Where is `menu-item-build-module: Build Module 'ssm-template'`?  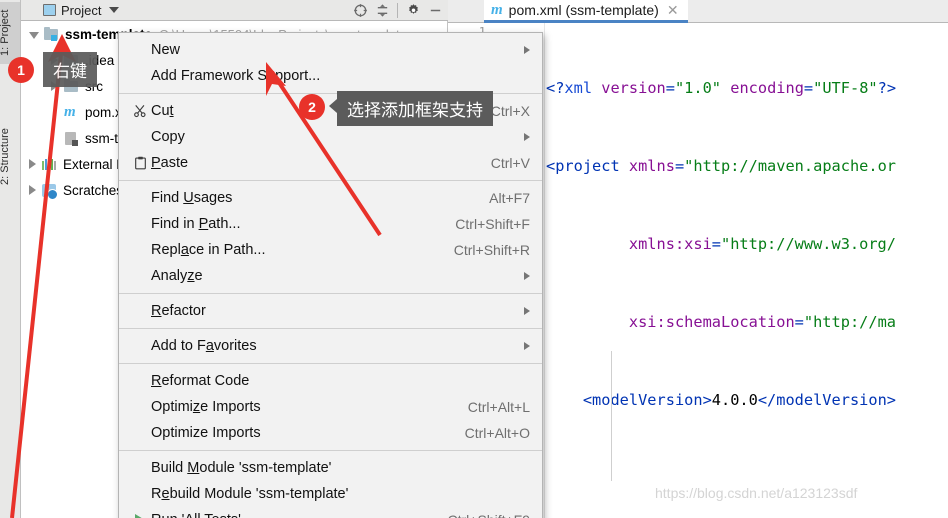
menu-item-build-module: Build Module 'ssm-template' is located at coordinates (330, 468).